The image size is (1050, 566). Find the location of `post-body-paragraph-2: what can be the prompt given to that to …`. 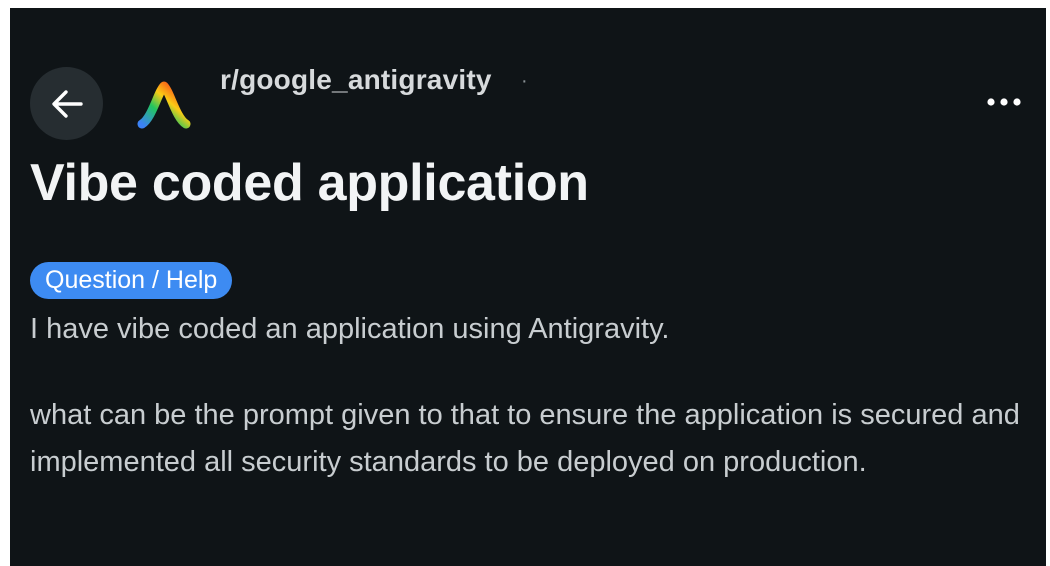

post-body-paragraph-2: what can be the prompt given to that to … is located at coordinates (525, 438).